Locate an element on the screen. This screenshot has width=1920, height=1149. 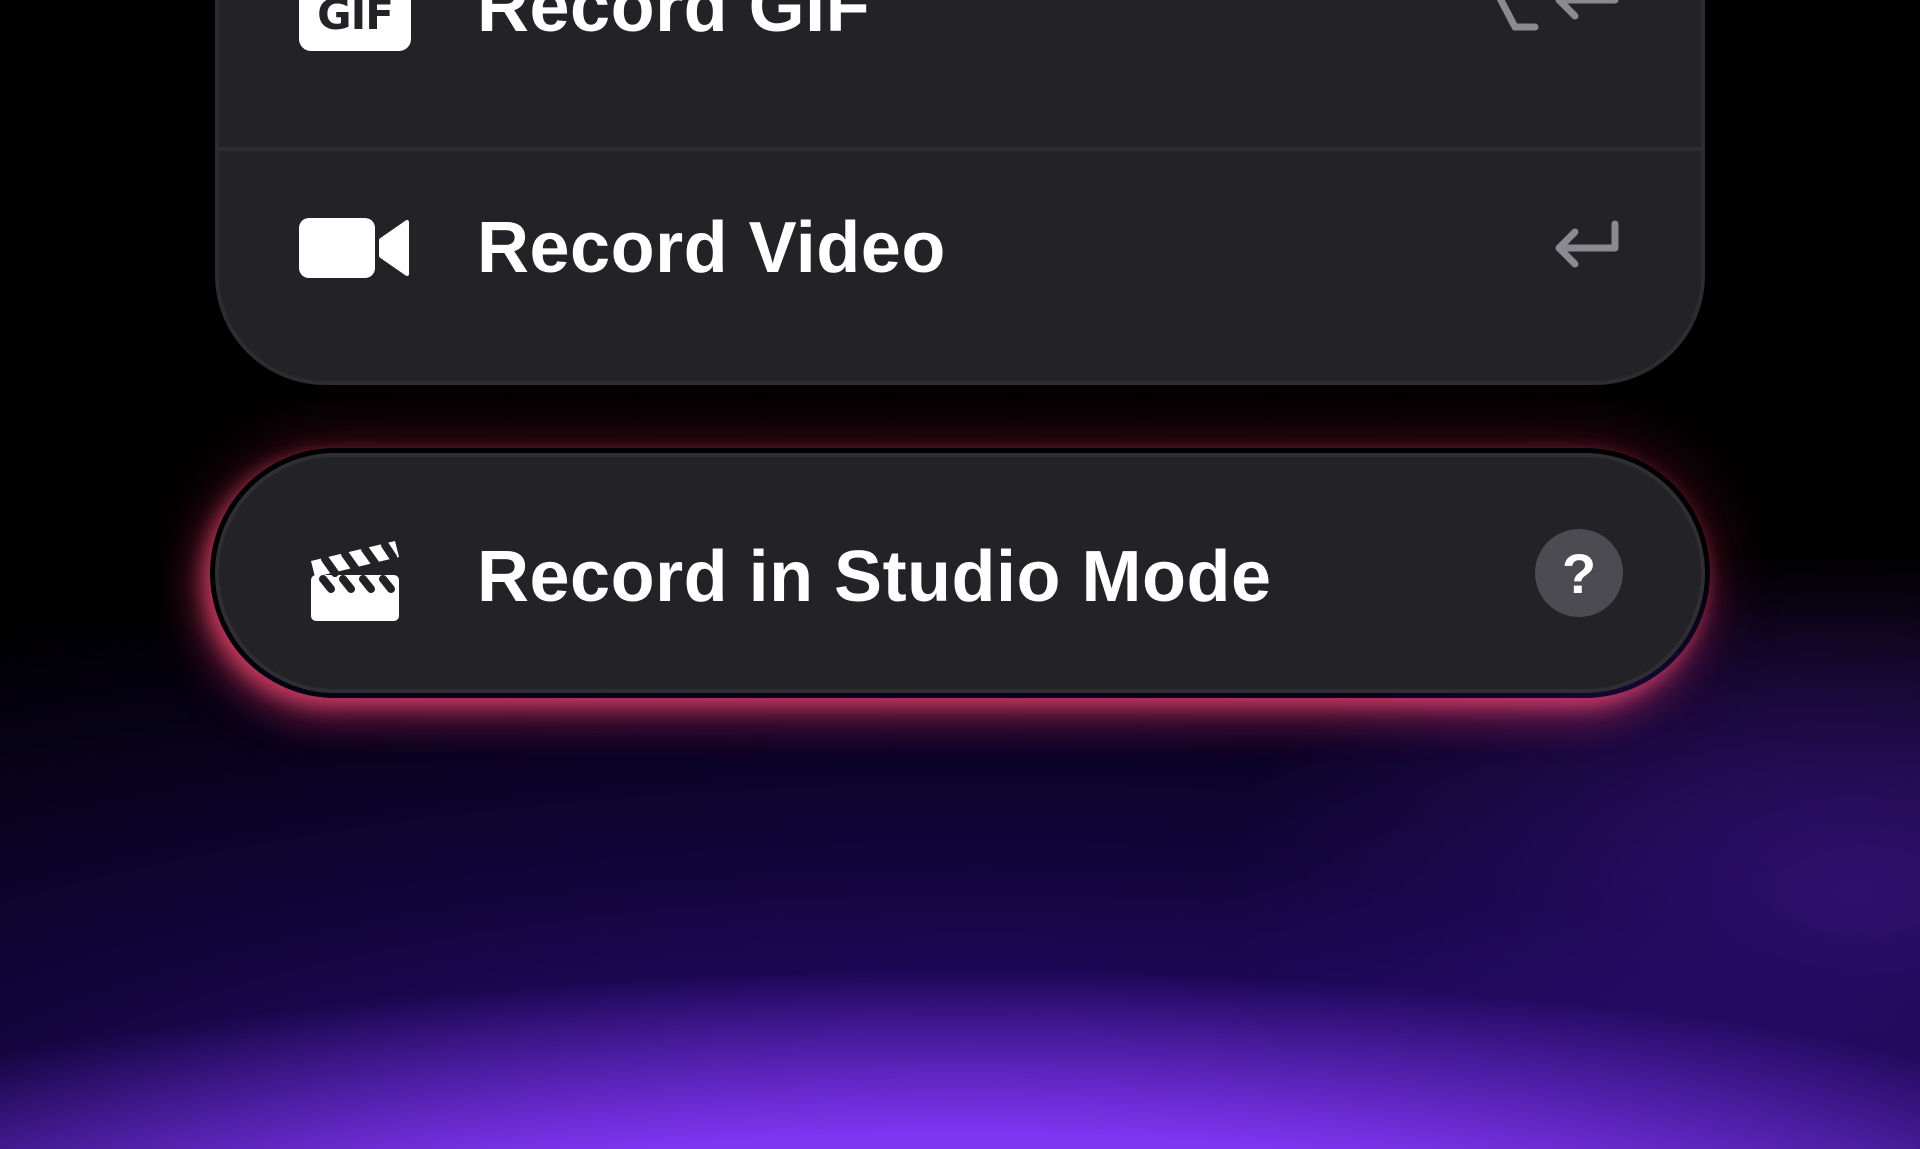
menu-item-label: Record GIF is located at coordinates (674, 23).